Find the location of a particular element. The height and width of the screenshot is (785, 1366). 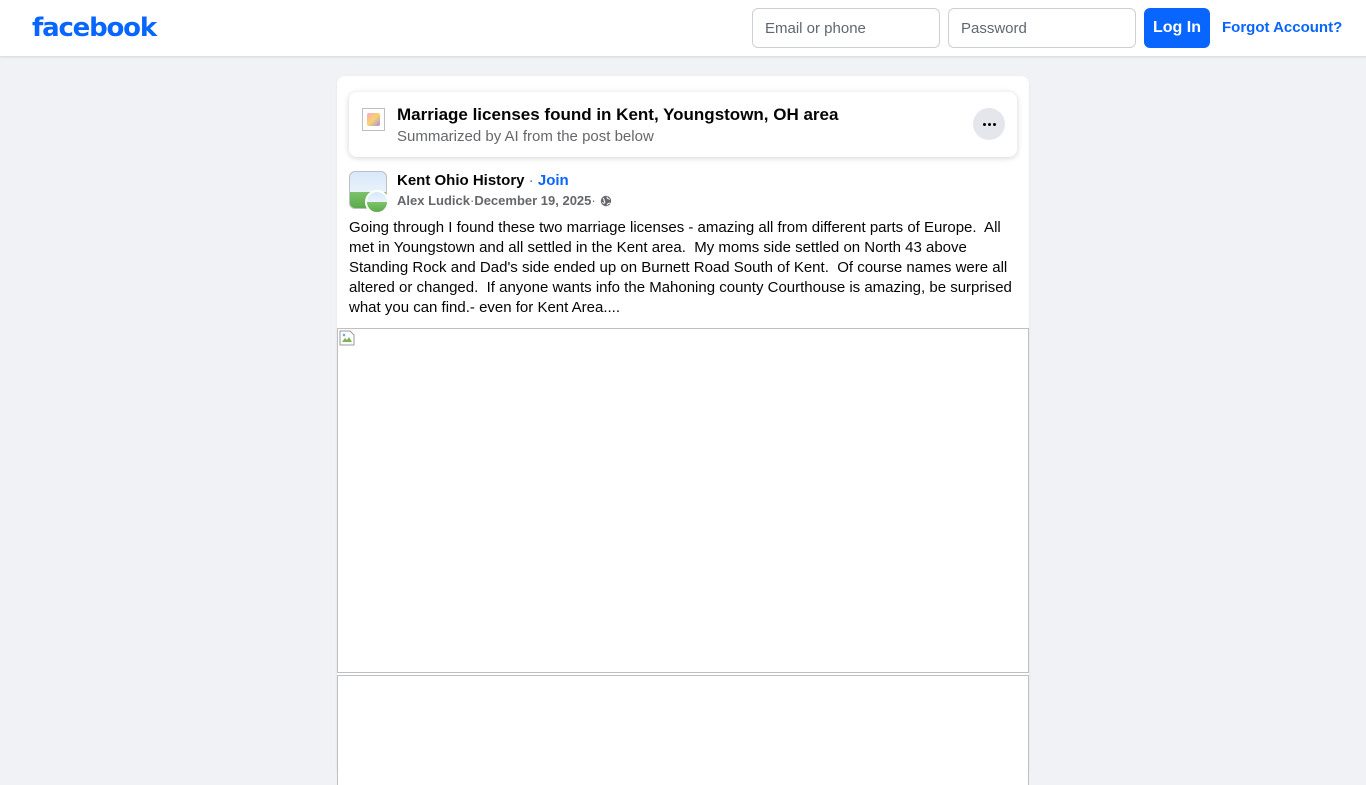

post-group-line: Kent Ohio History · Join is located at coordinates (483, 181).